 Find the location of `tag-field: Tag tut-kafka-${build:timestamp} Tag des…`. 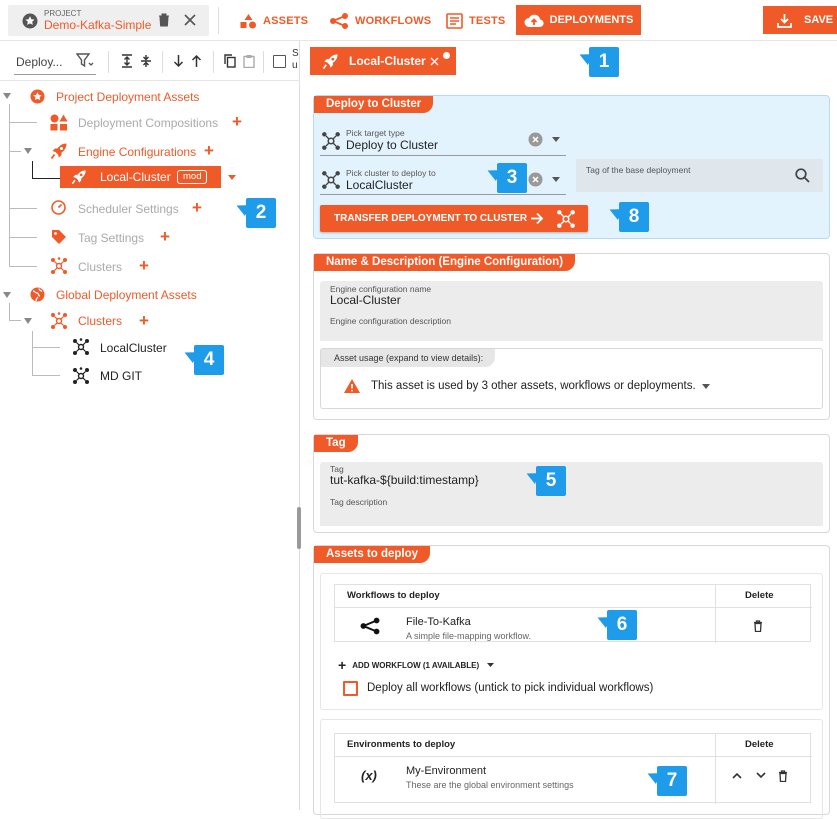

tag-field: Tag tut-kafka-${build:timestamp} Tag des… is located at coordinates (571, 494).